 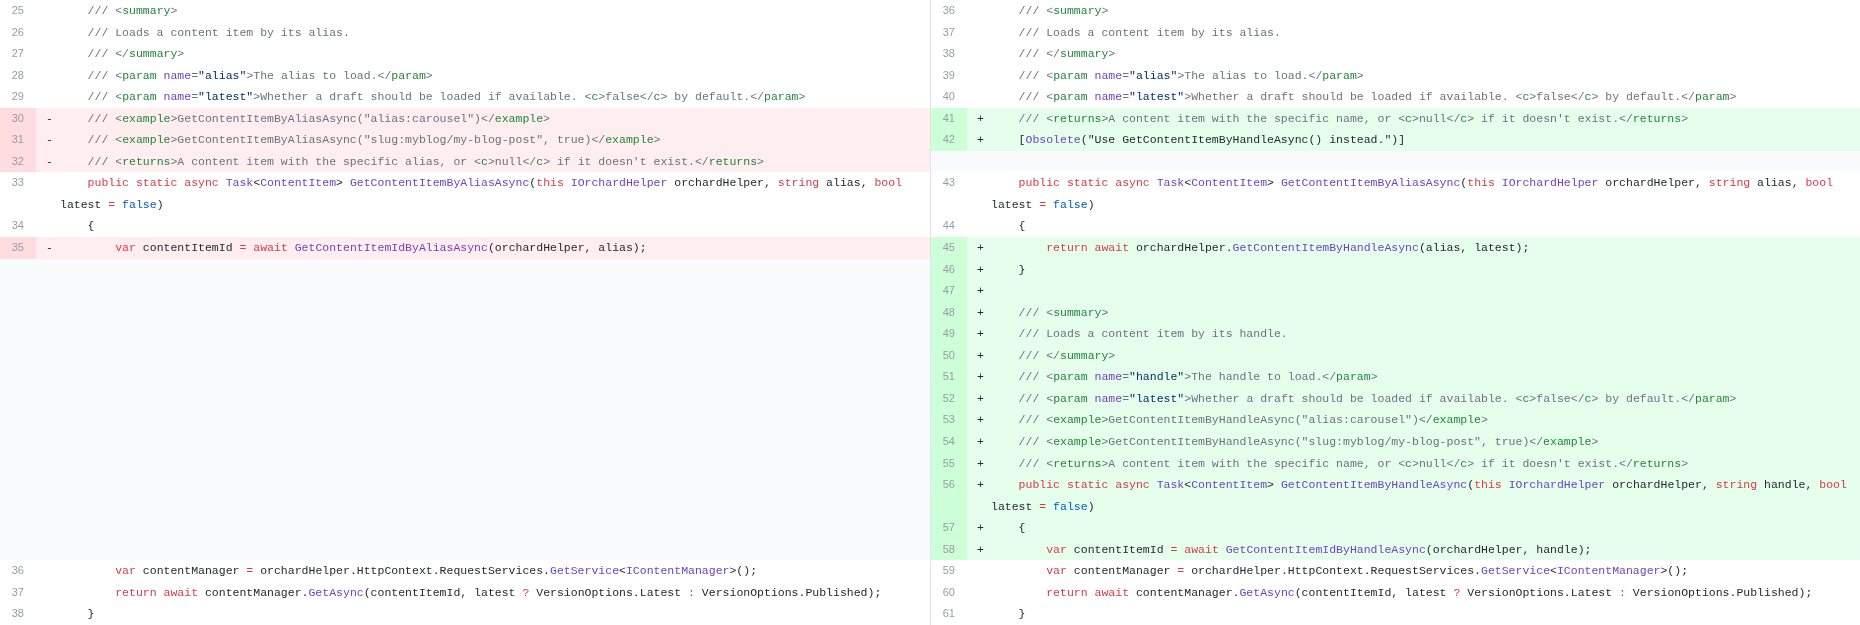 I want to click on line-number: 56, so click(x=949, y=496).